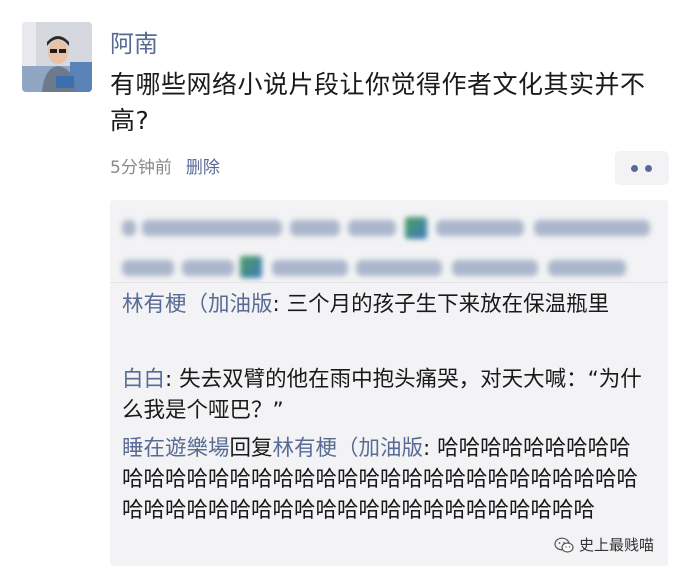  What do you see at coordinates (134, 44) in the screenshot?
I see `post-author-name: 阿南` at bounding box center [134, 44].